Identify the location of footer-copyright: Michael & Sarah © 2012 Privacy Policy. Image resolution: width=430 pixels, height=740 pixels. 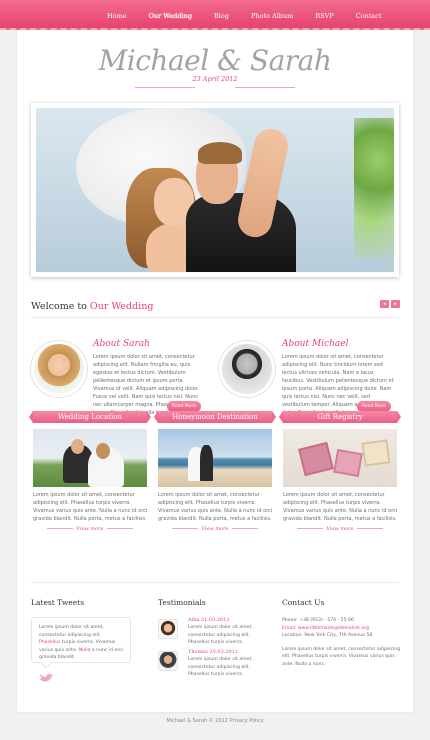
(215, 721).